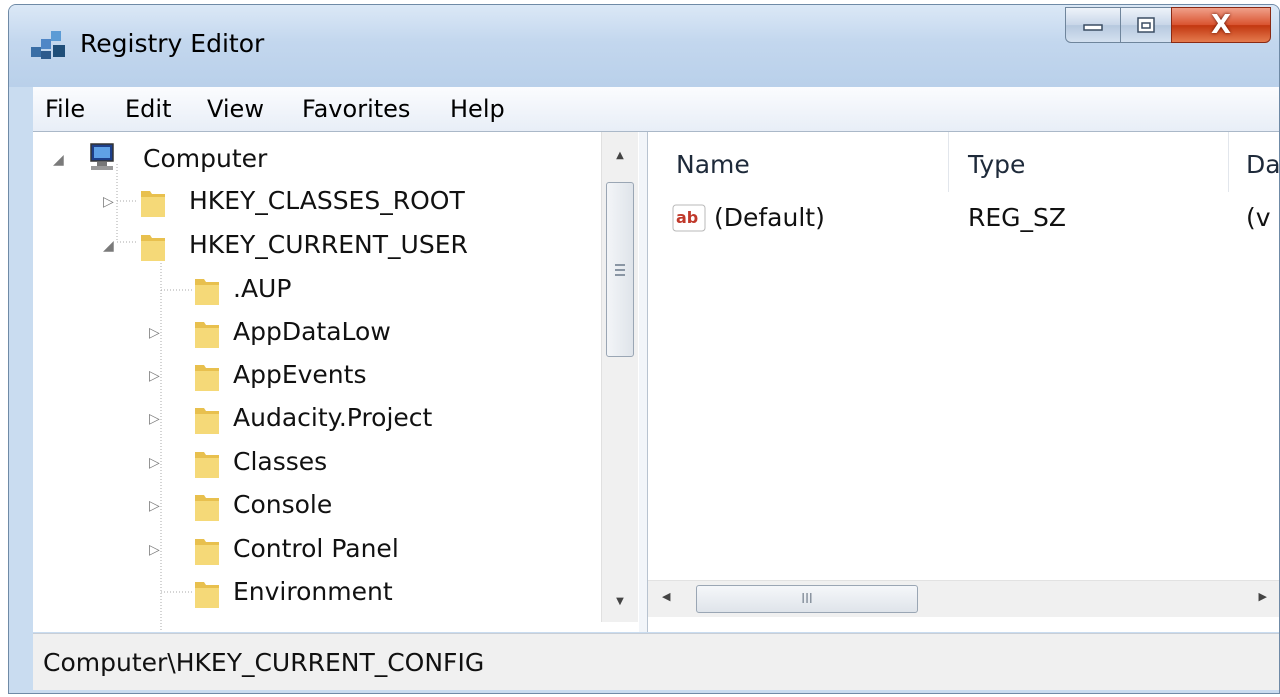 The height and width of the screenshot is (697, 1280). Describe the element at coordinates (205, 158) in the screenshot. I see `tree-item-label: Computer` at that location.